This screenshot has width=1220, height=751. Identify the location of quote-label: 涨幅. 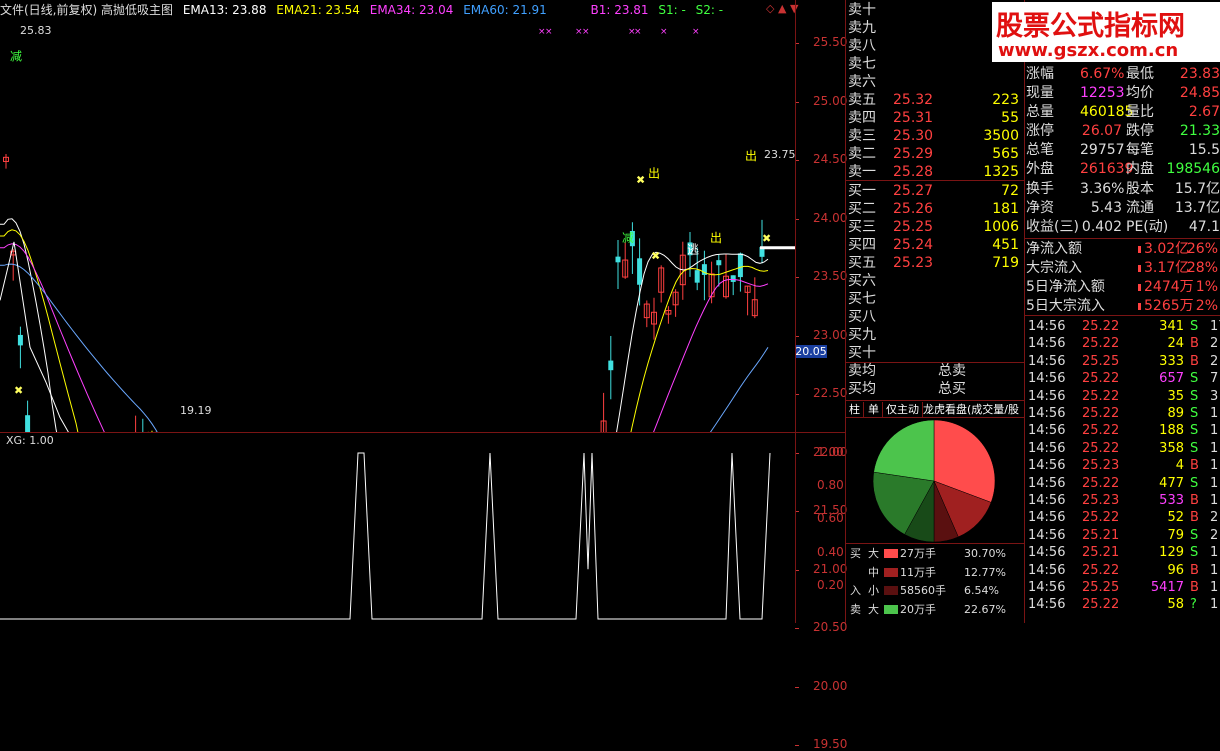
(1040, 74).